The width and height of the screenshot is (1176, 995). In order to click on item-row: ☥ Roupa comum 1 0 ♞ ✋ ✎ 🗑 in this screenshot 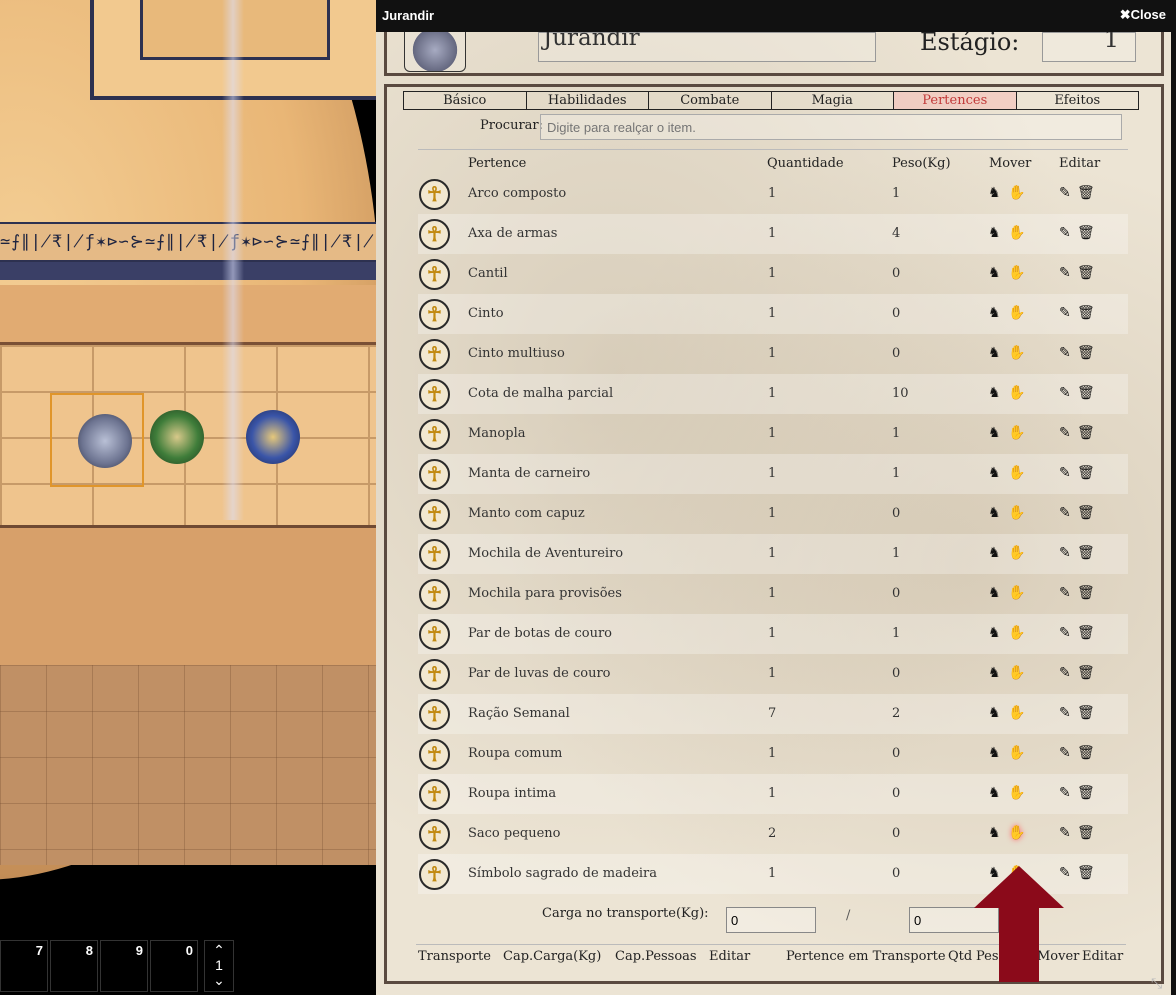, I will do `click(773, 754)`.